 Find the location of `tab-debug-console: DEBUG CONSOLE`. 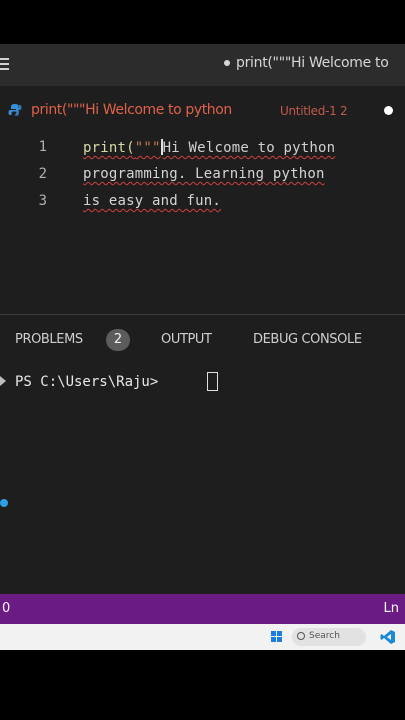

tab-debug-console: DEBUG CONSOLE is located at coordinates (307, 339).